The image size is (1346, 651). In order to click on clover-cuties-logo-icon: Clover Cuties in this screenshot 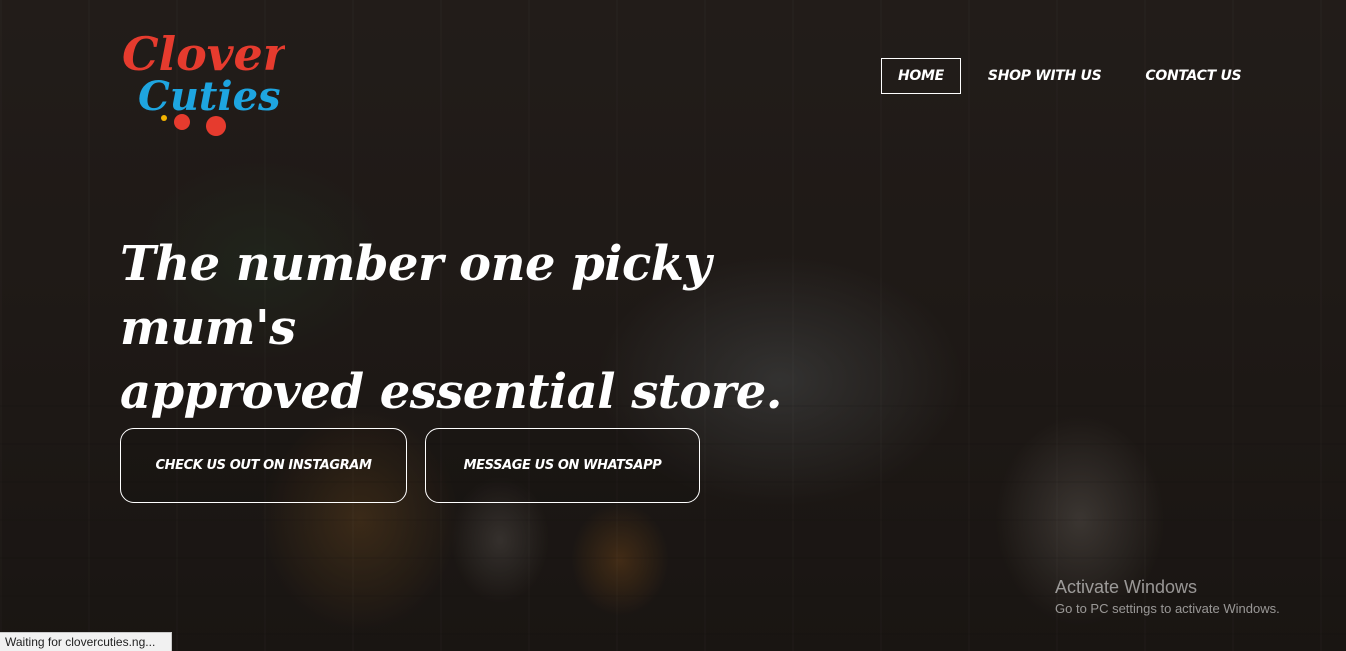, I will do `click(206, 81)`.